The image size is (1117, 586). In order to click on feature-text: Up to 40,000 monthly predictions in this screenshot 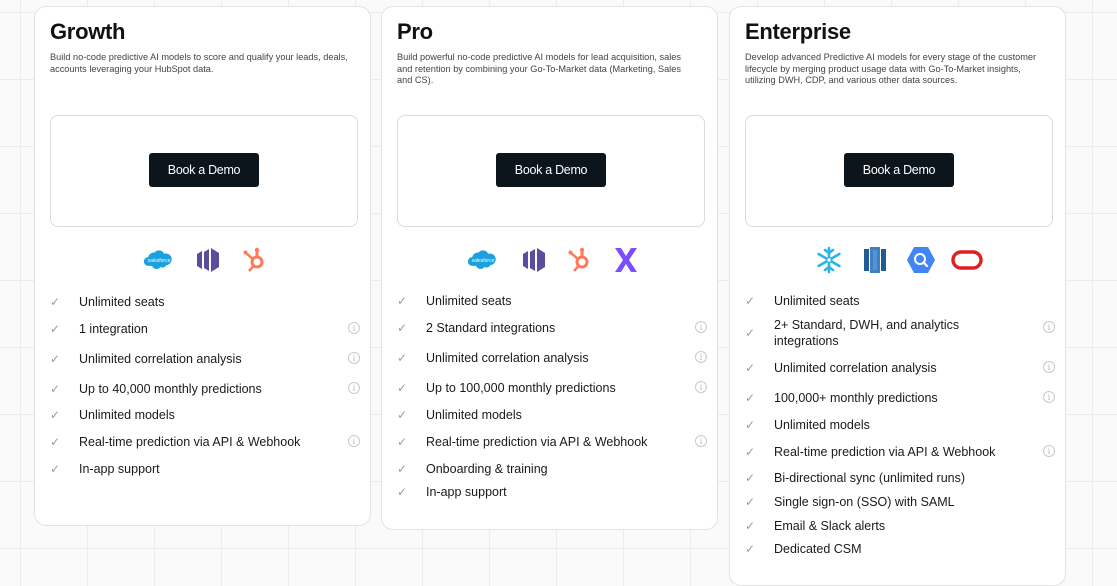, I will do `click(170, 389)`.